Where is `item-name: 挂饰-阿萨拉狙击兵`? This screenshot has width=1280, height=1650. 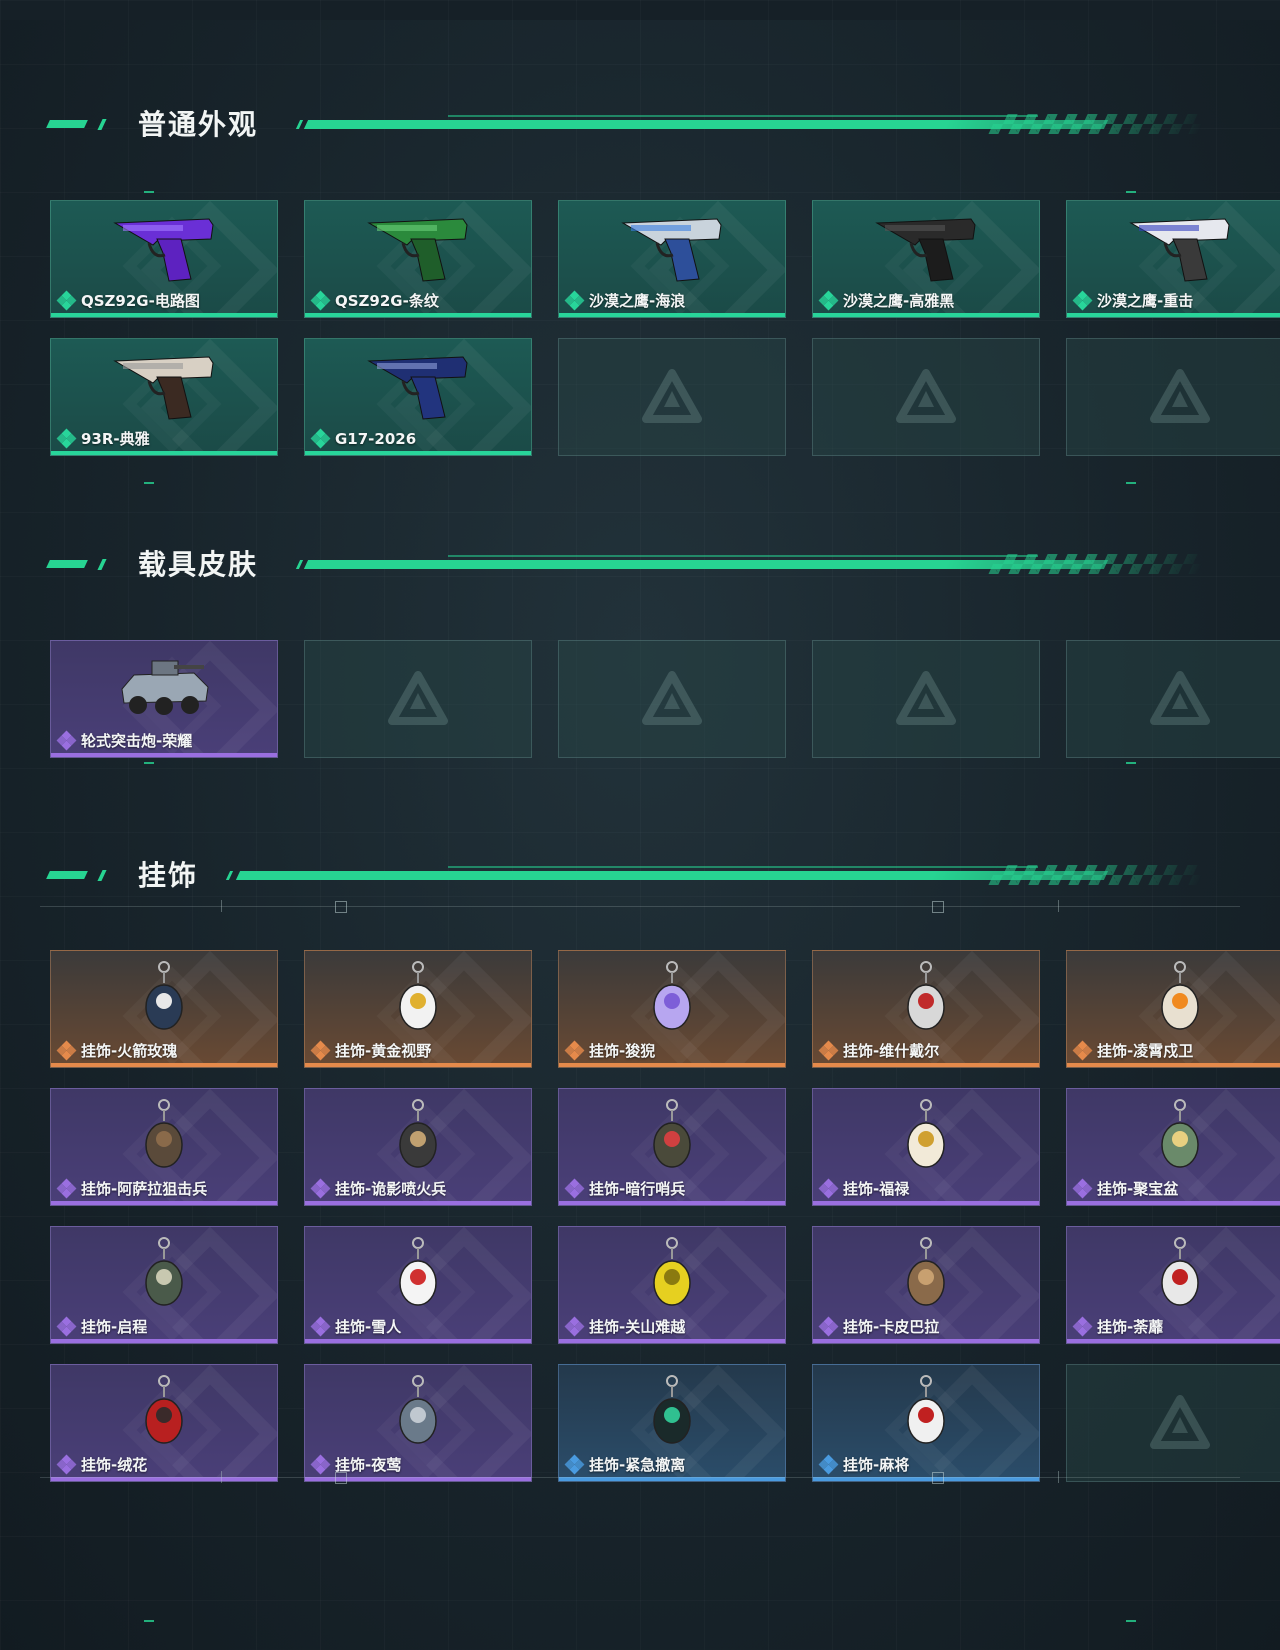
item-name: 挂饰-阿萨拉狙击兵 is located at coordinates (144, 1189).